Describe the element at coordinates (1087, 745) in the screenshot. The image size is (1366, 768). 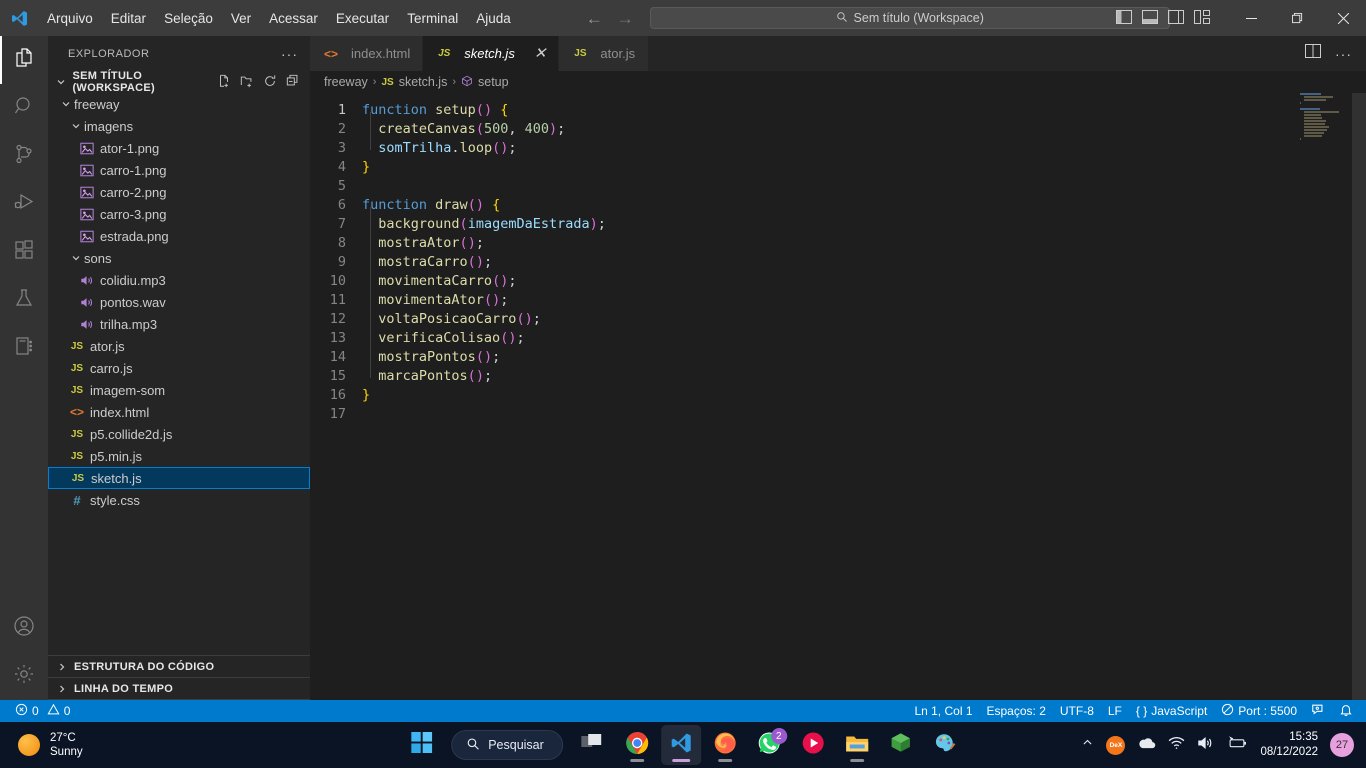
I see `chevron-up-icon` at that location.